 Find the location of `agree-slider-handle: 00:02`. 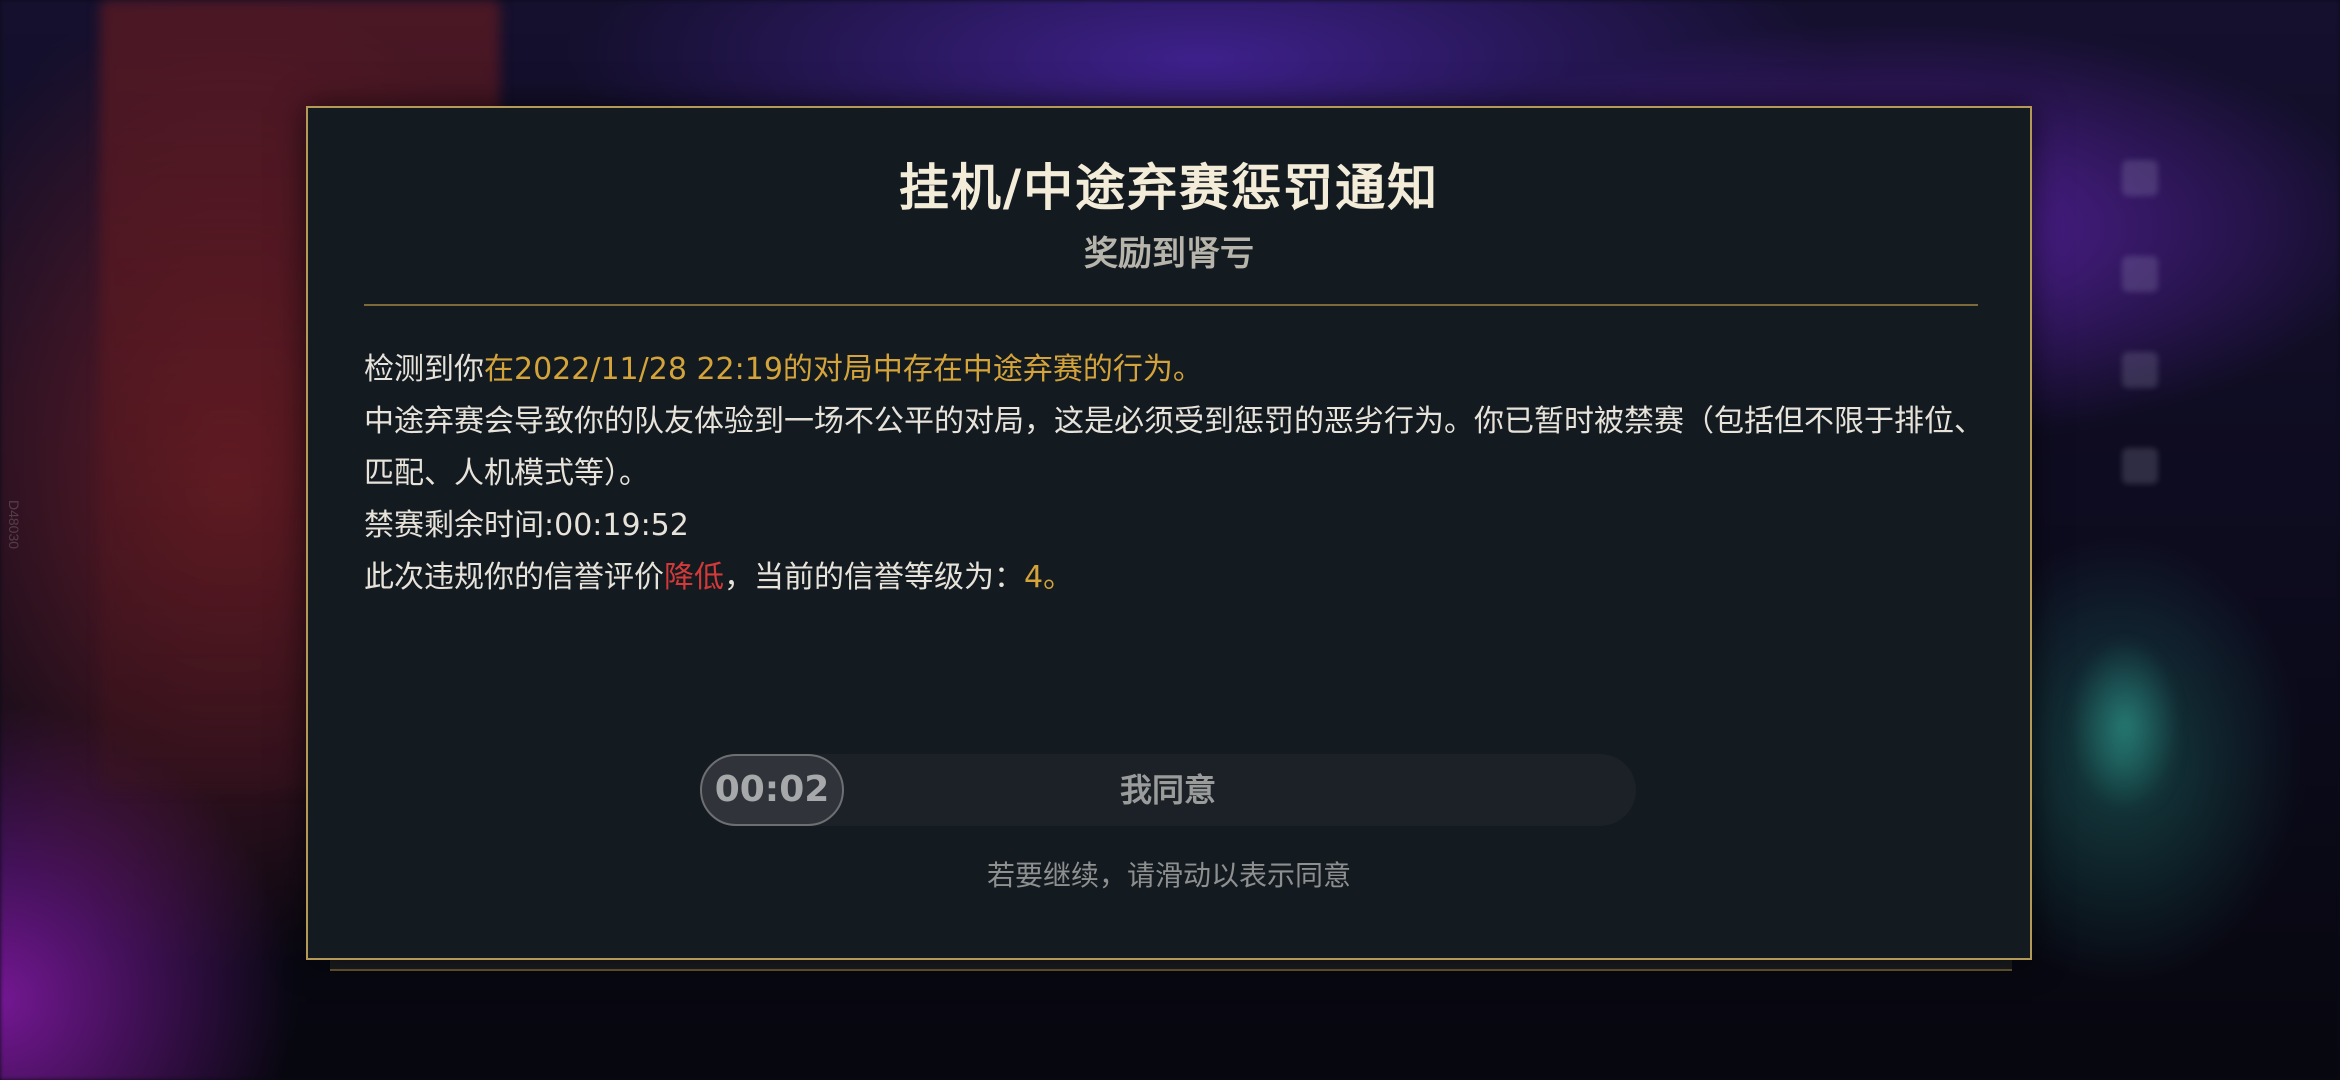

agree-slider-handle: 00:02 is located at coordinates (772, 790).